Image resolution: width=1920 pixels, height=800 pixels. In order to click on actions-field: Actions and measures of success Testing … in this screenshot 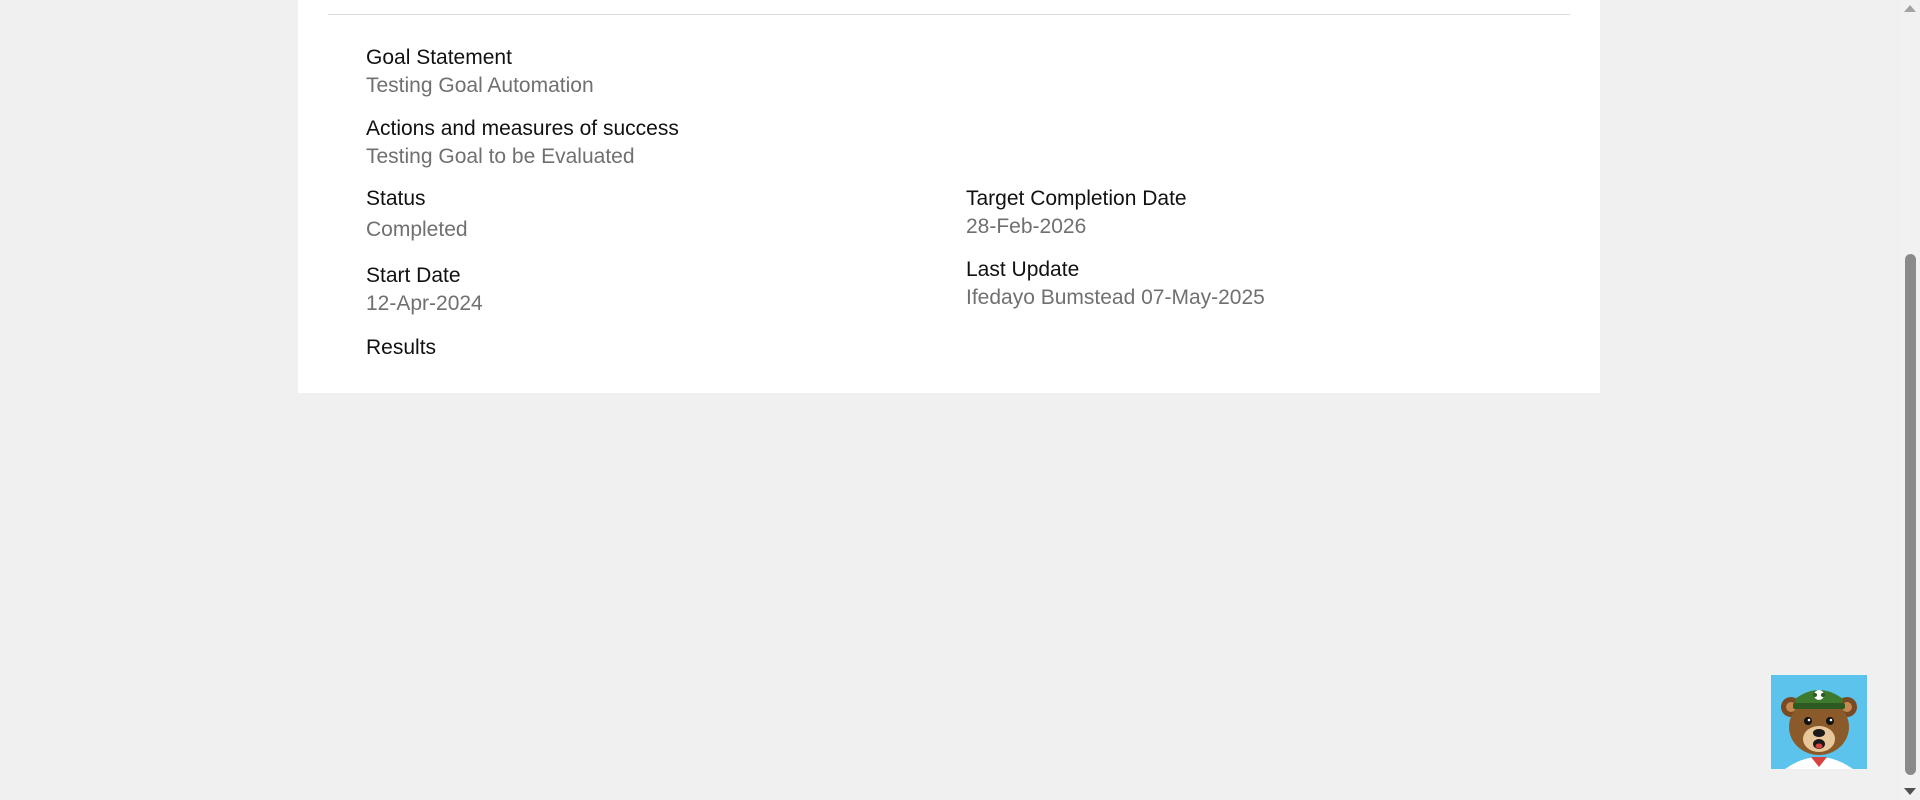, I will do `click(522, 142)`.